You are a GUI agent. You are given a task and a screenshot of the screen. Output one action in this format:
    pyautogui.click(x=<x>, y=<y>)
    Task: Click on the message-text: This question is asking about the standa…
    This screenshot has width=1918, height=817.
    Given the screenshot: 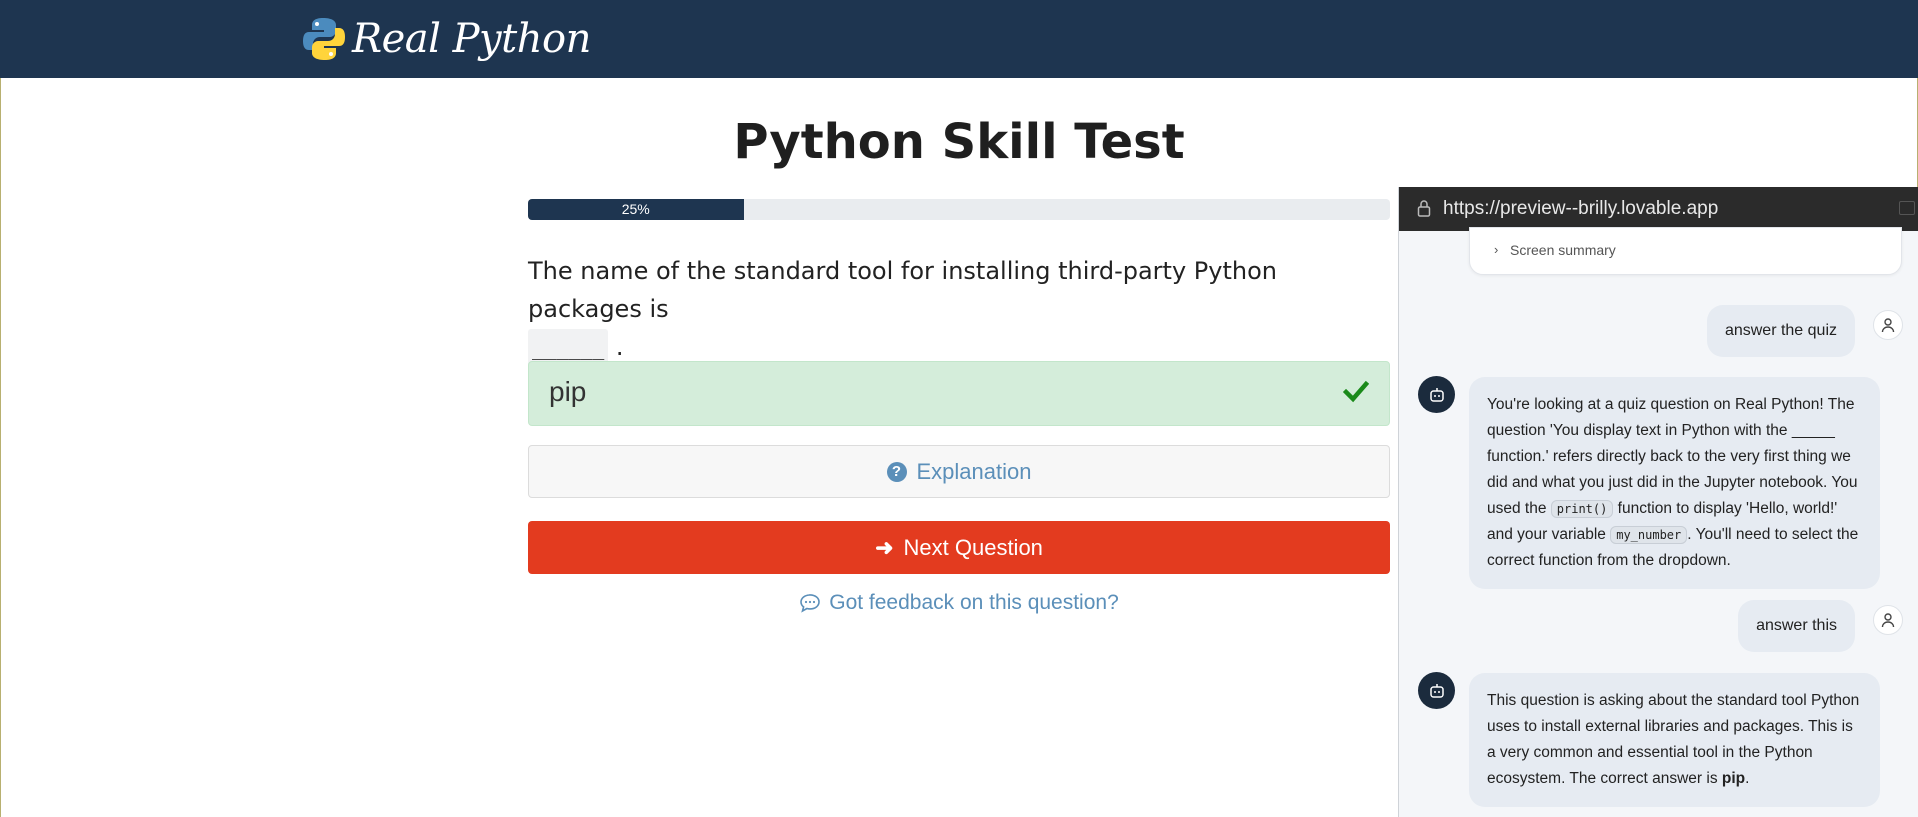 What is the action you would take?
    pyautogui.click(x=1673, y=739)
    